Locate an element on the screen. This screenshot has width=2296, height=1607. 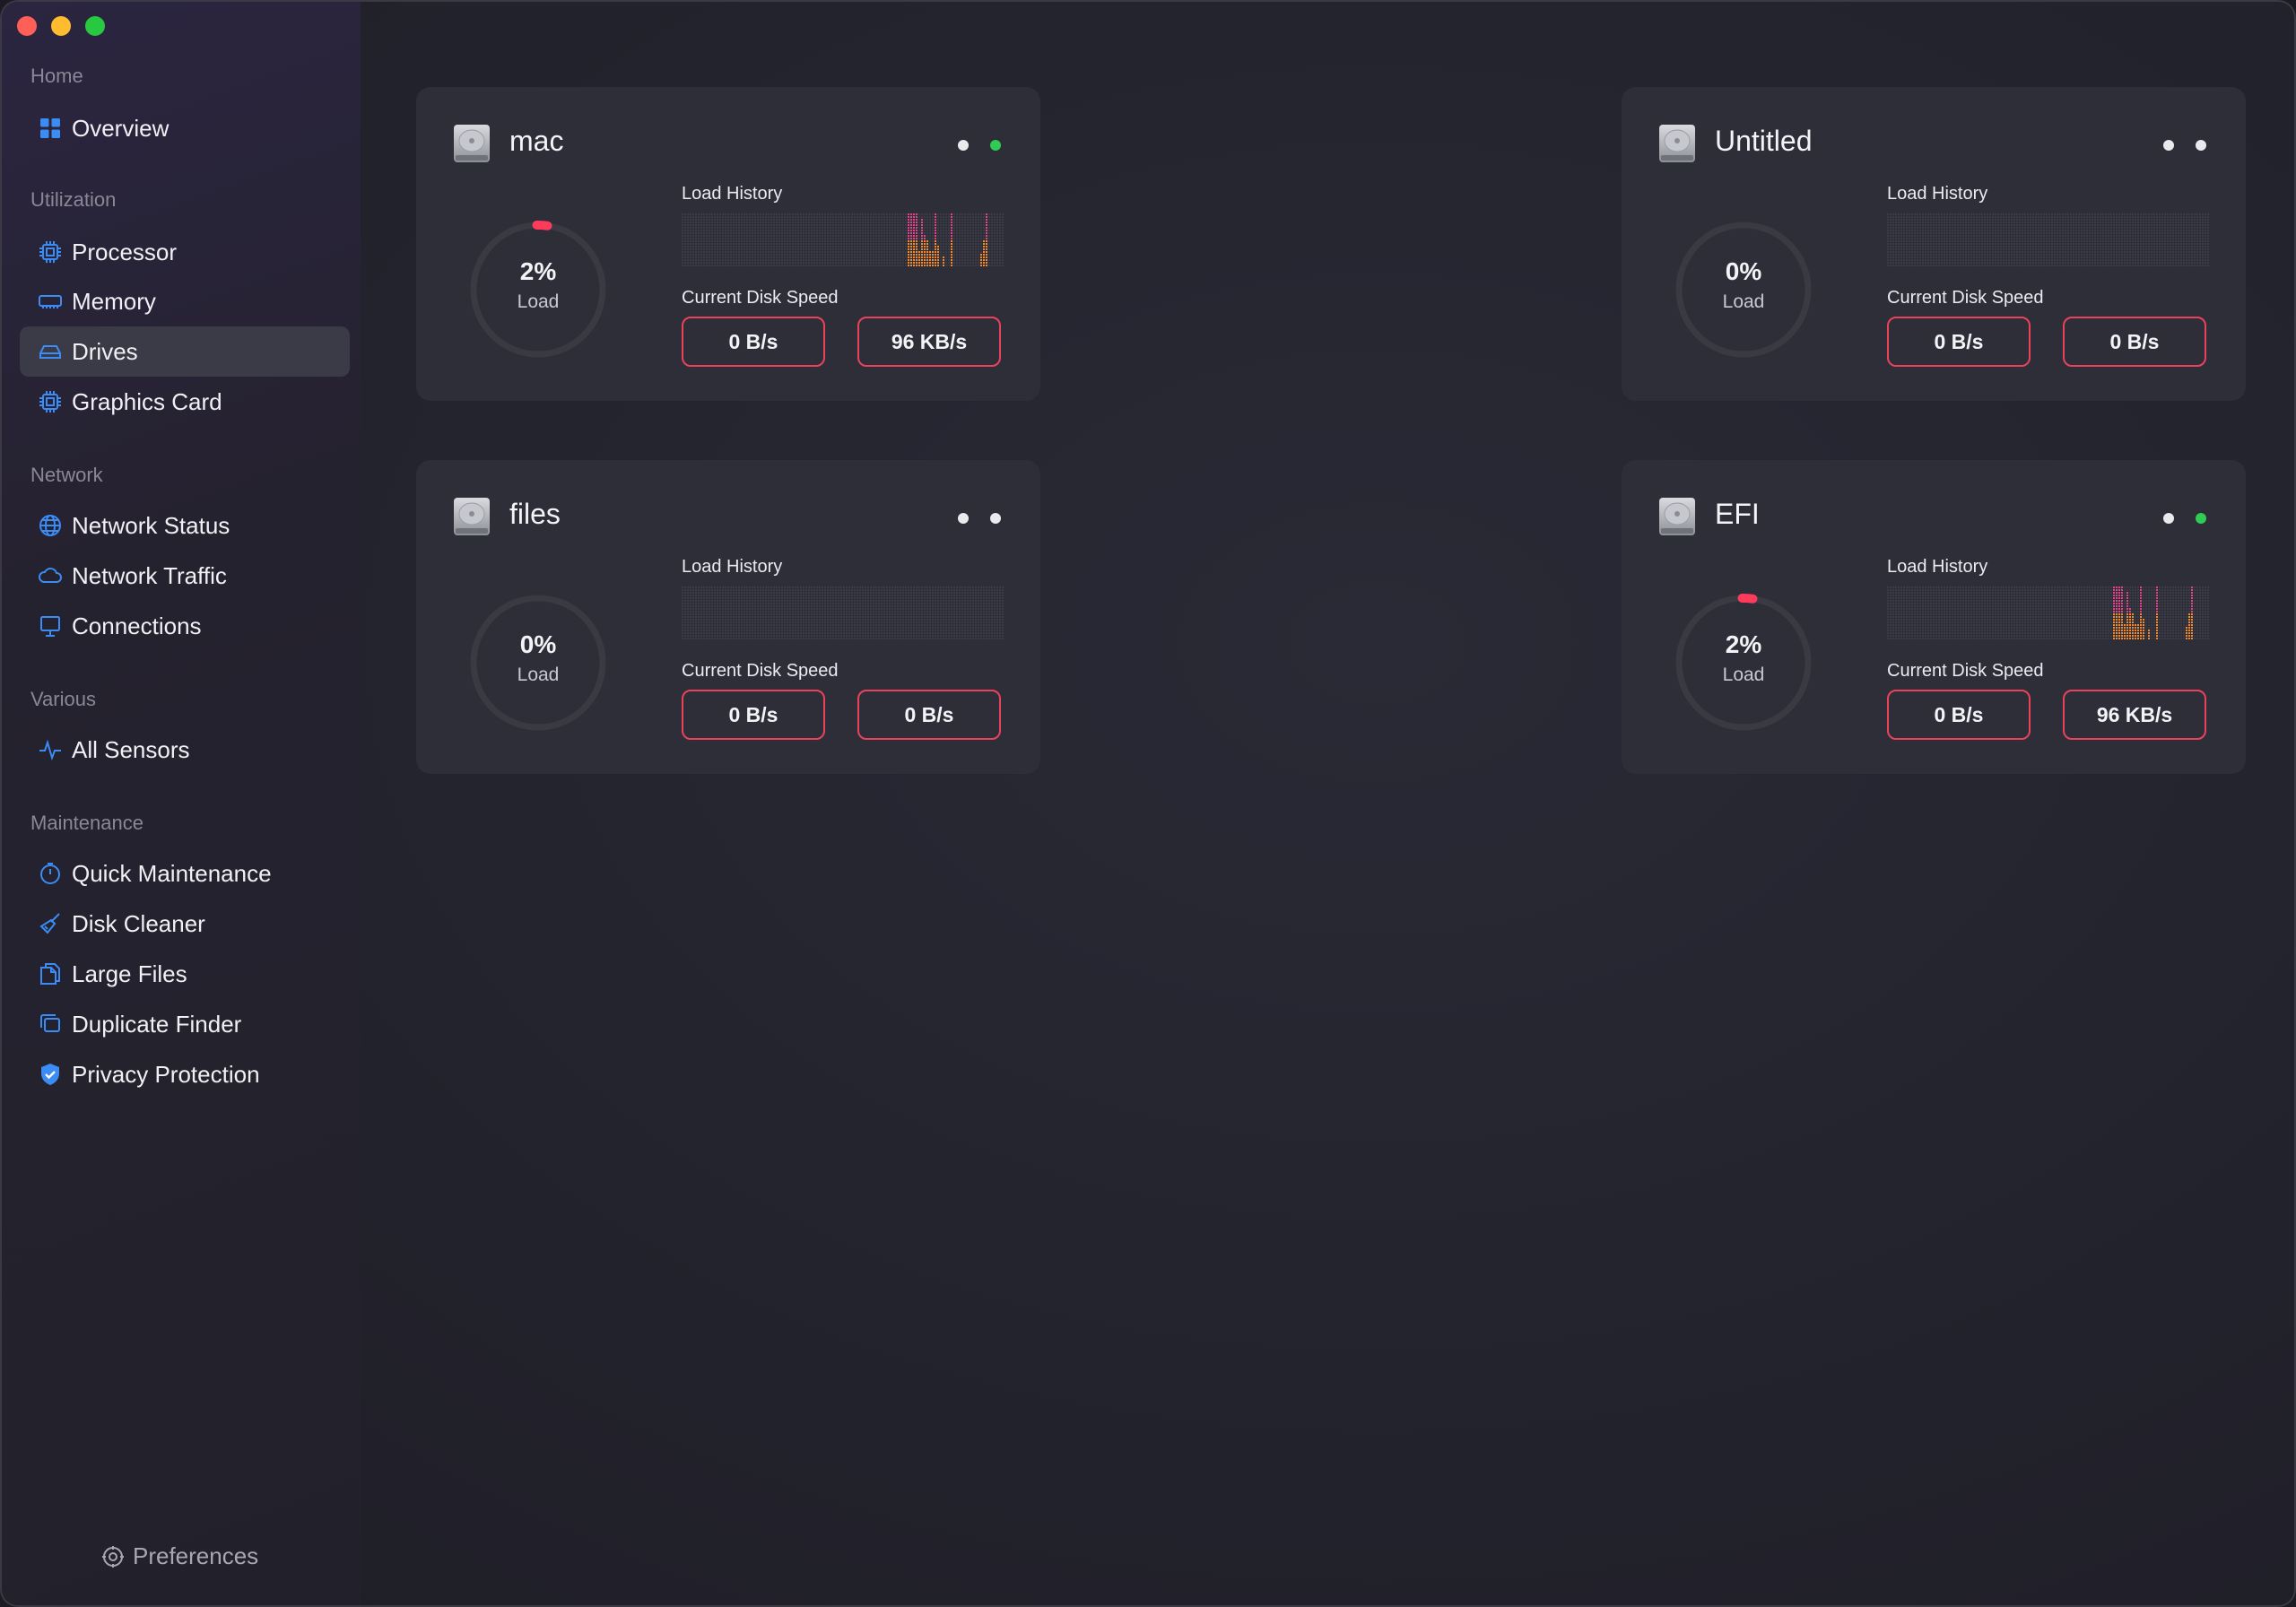
globe-icon is located at coordinates (50, 525).